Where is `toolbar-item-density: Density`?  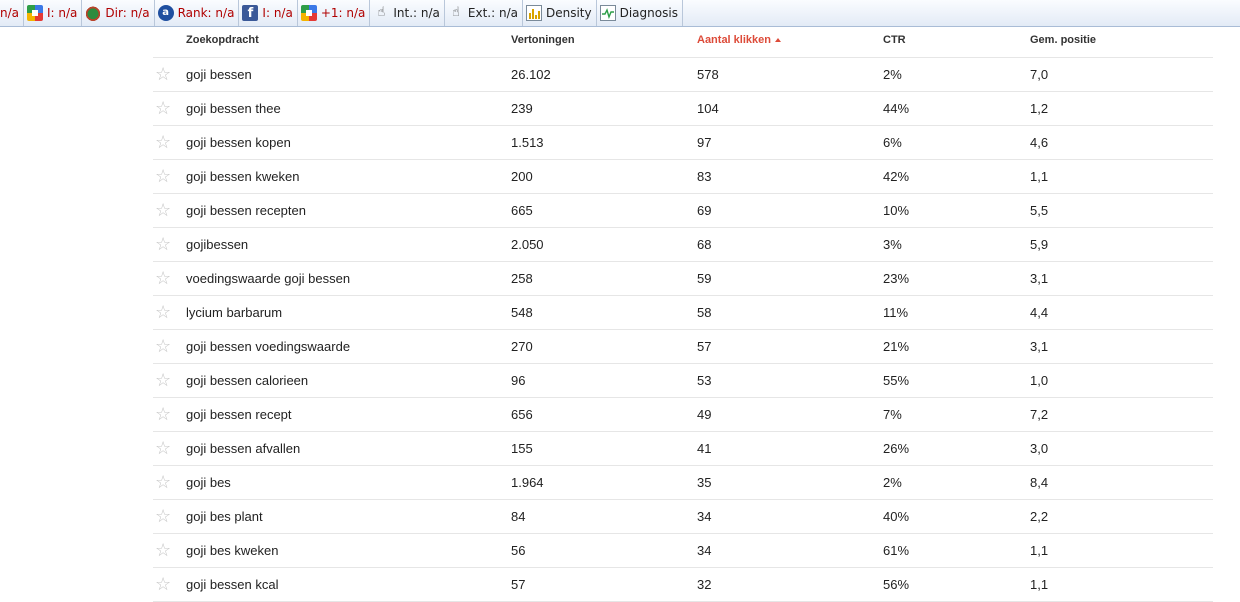
toolbar-item-density: Density is located at coordinates (560, 13).